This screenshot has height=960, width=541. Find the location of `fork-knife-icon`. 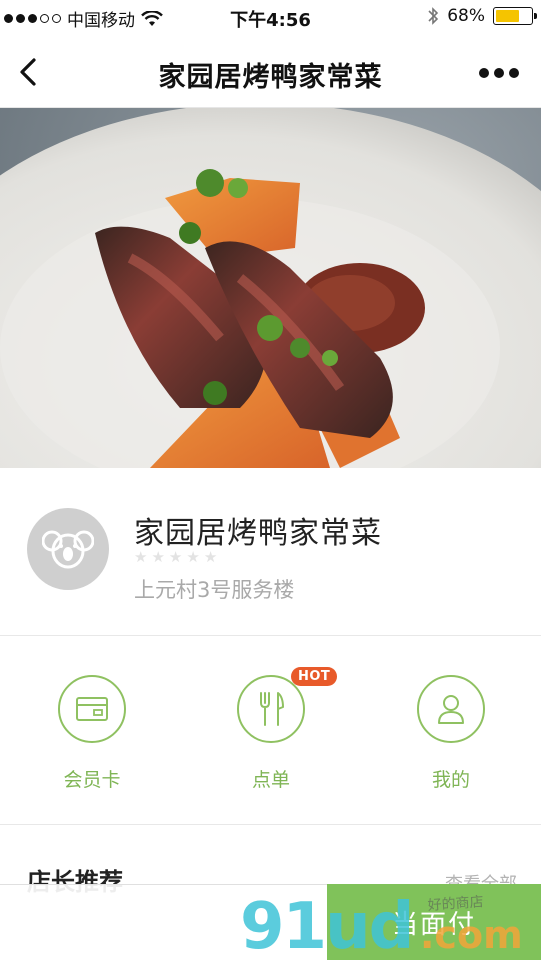

fork-knife-icon is located at coordinates (272, 709).